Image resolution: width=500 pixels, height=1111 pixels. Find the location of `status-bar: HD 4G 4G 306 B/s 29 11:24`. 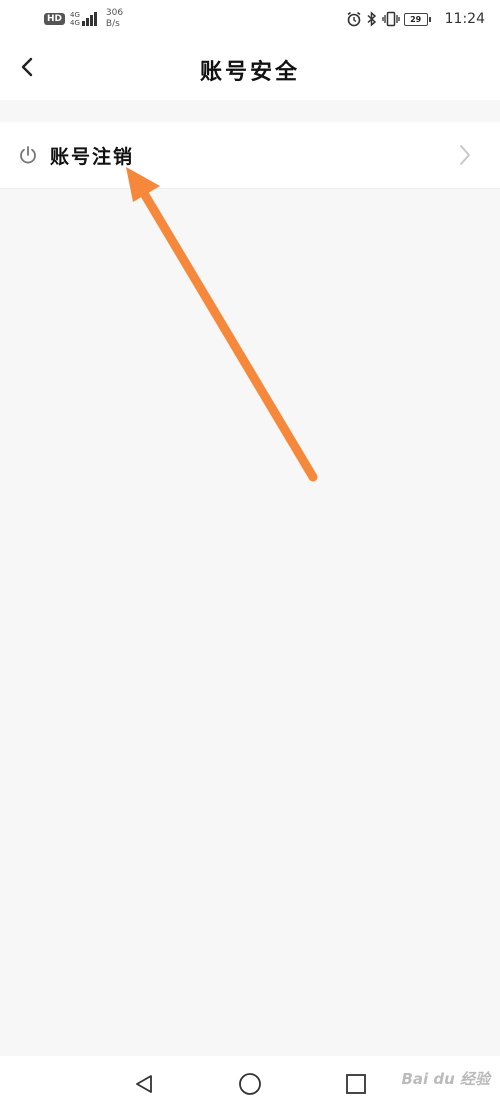

status-bar: HD 4G 4G 306 B/s 29 11:24 is located at coordinates (250, 19).